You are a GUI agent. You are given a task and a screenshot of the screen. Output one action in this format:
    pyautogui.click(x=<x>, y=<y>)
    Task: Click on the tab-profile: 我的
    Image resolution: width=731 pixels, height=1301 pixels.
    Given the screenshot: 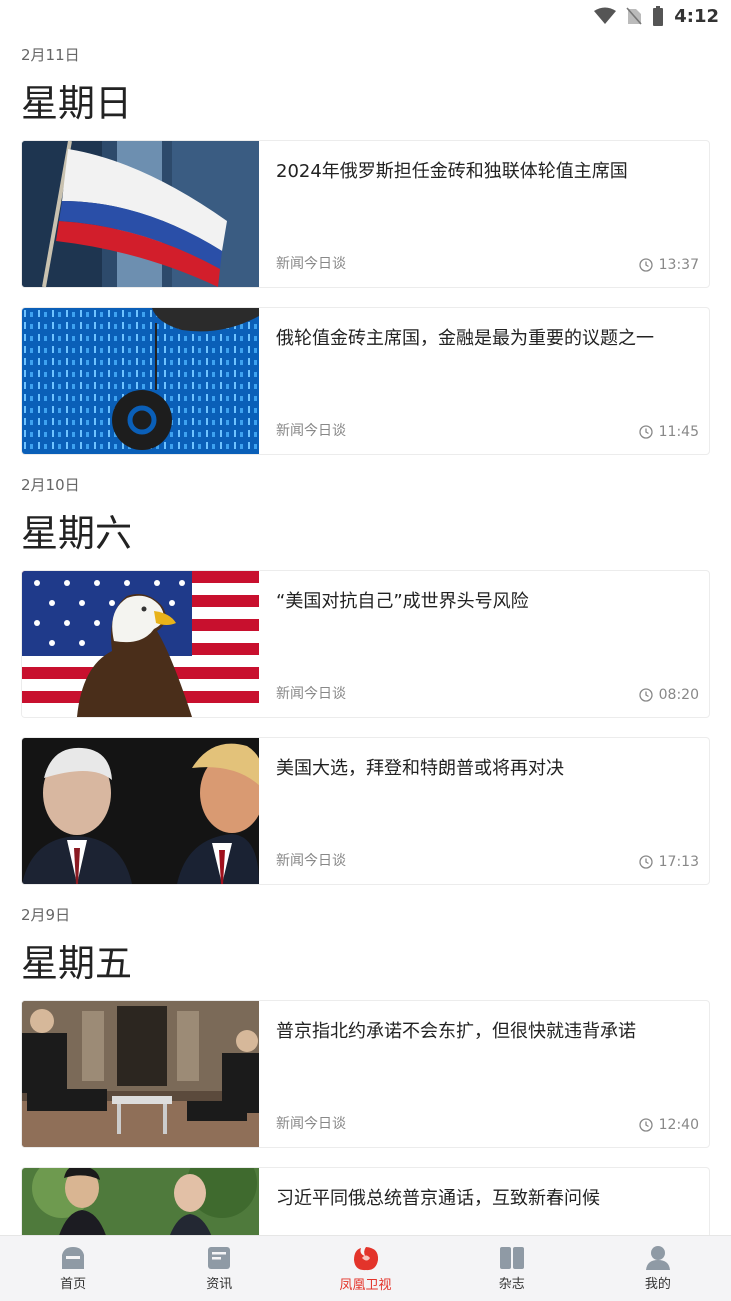 What is the action you would take?
    pyautogui.click(x=658, y=1268)
    